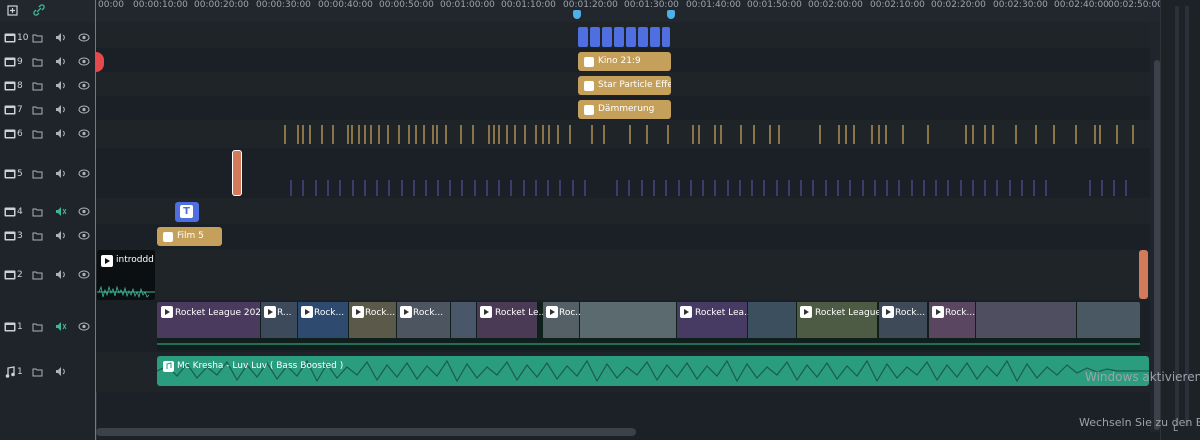 The image size is (1200, 440). Describe the element at coordinates (13, 10) in the screenshot. I see `add-track-icon` at that location.